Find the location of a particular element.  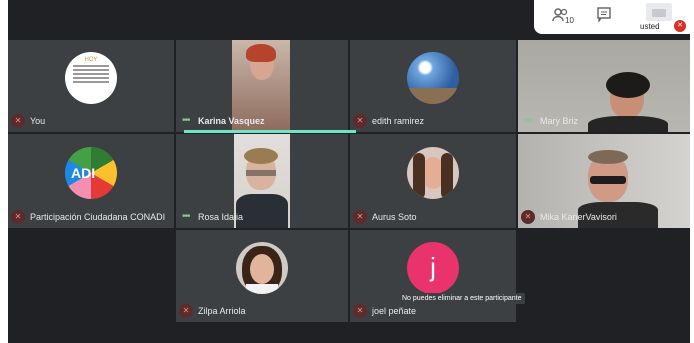

participant-name: You is located at coordinates (38, 121).